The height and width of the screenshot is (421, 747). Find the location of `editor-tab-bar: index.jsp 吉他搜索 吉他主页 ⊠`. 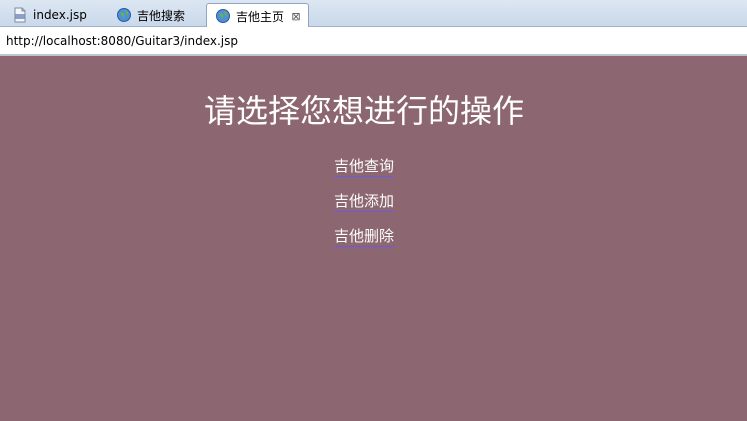

editor-tab-bar: index.jsp 吉他搜索 吉他主页 ⊠ is located at coordinates (373, 14).